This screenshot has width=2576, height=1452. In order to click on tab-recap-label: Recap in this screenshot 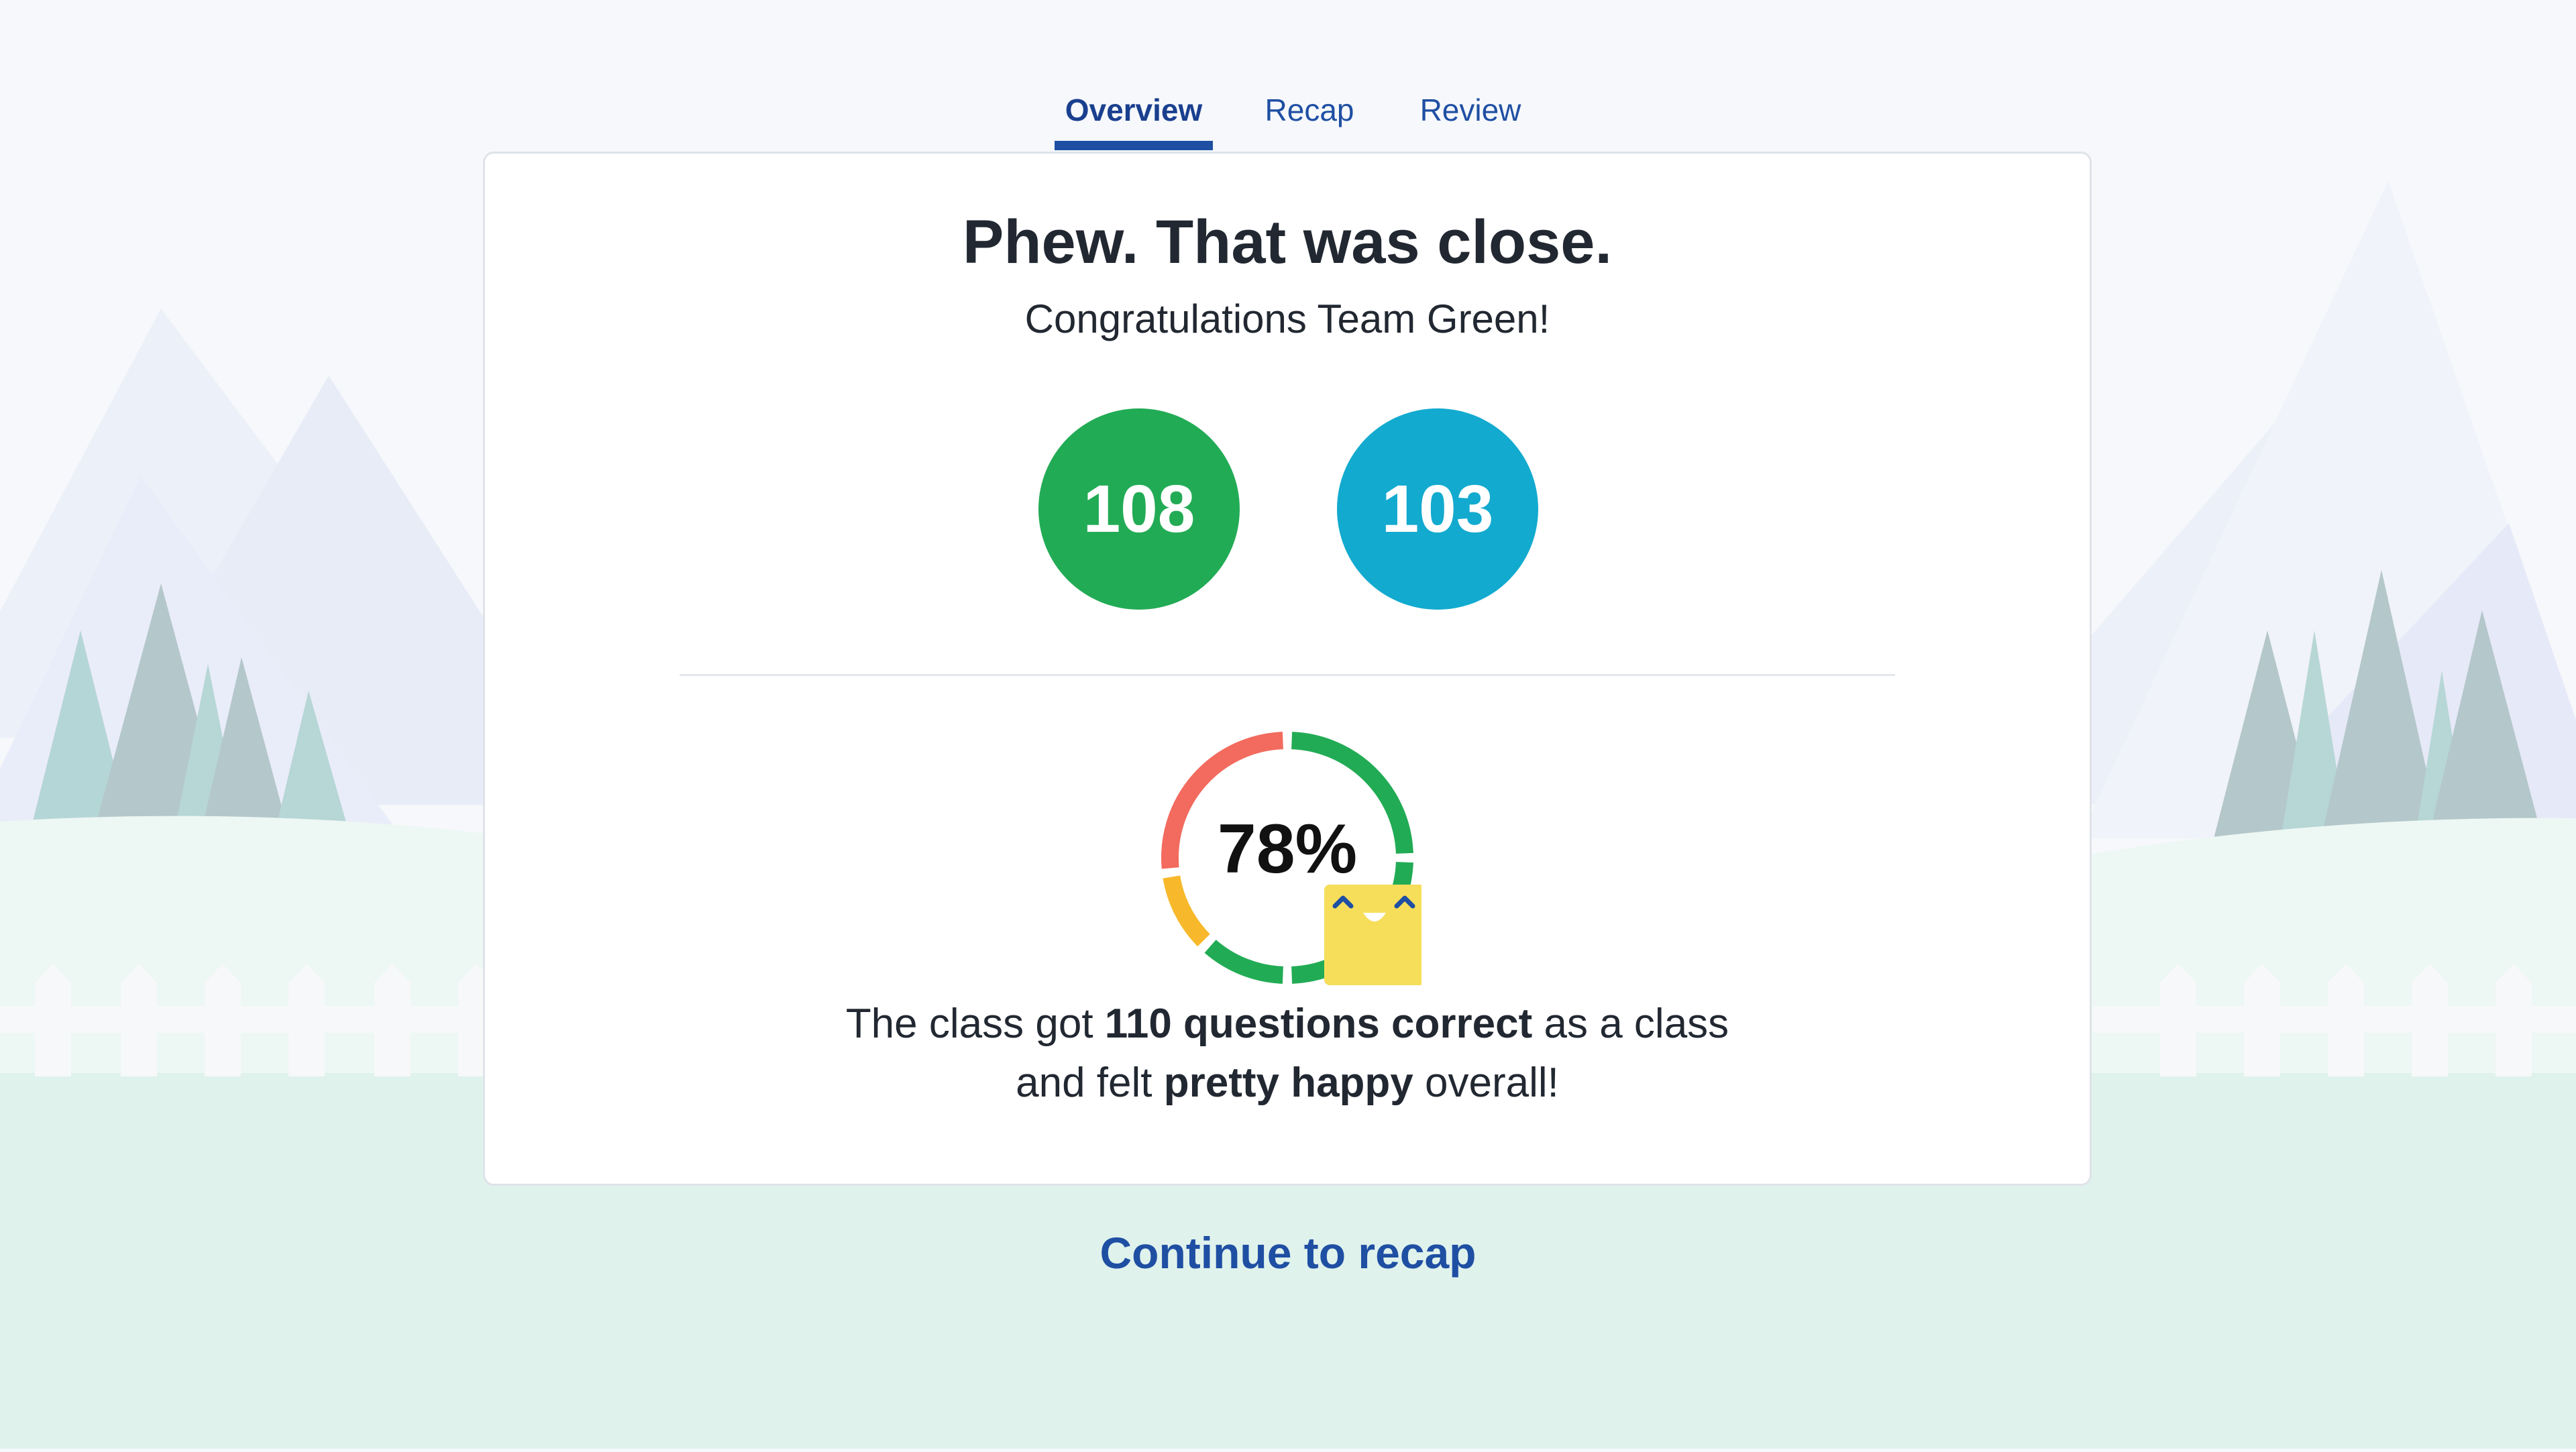, I will do `click(1309, 110)`.